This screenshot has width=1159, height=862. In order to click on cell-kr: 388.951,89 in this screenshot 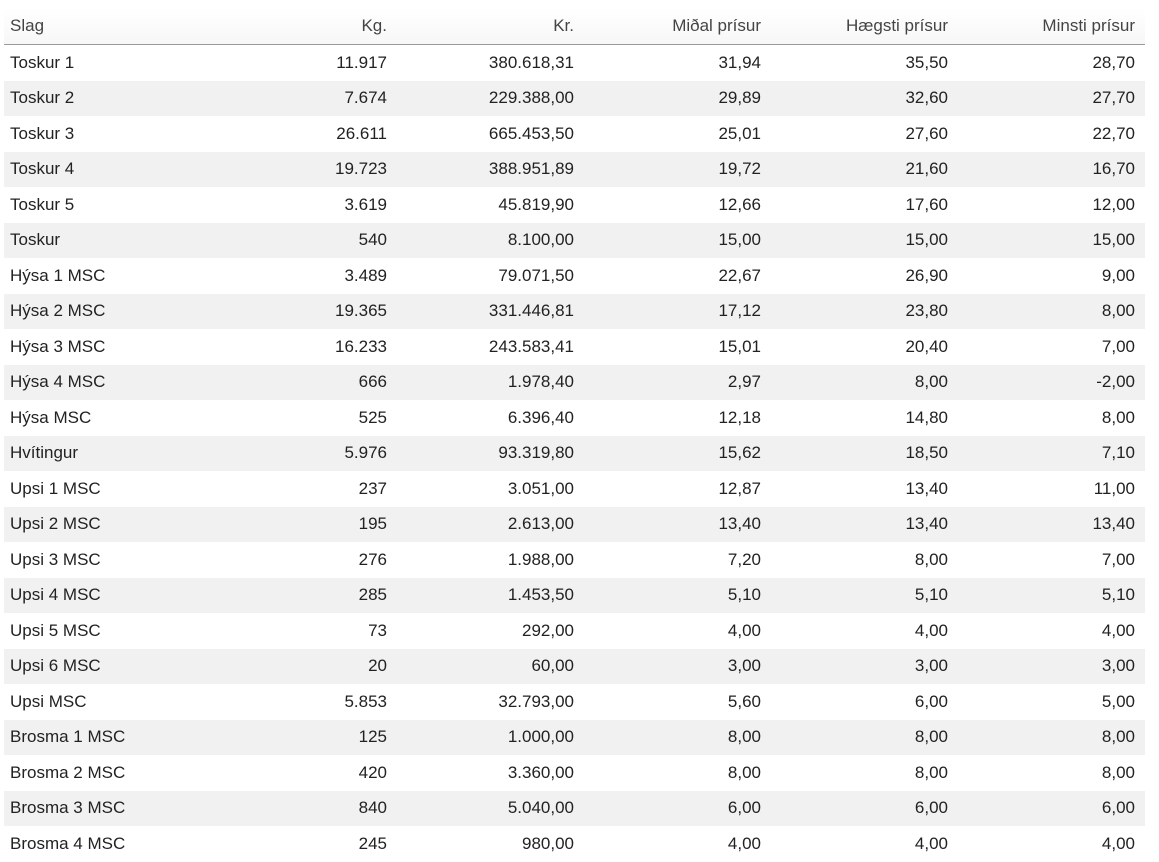, I will do `click(490, 169)`.